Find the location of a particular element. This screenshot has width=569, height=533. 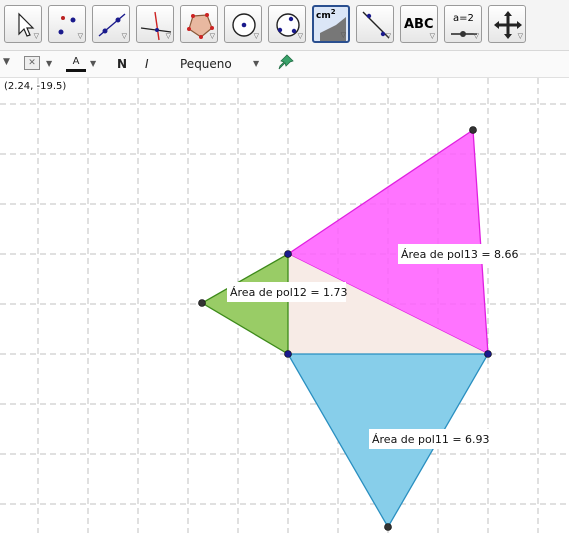

label-pol12: Área de pol12 = 1.73 is located at coordinates (287, 292).